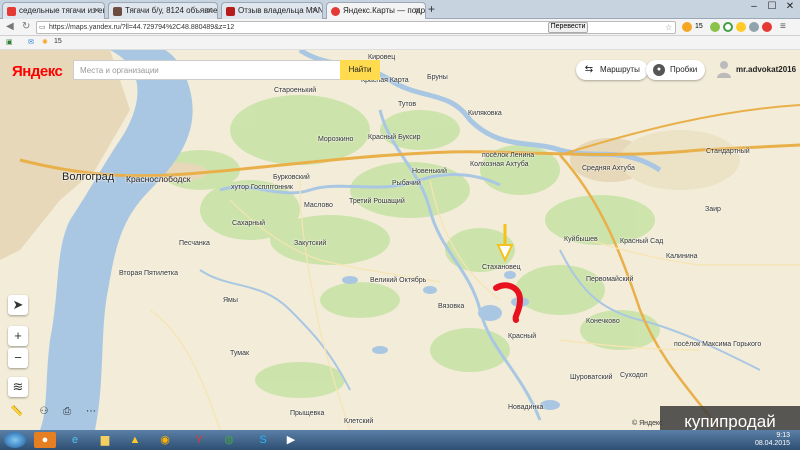 The height and width of the screenshot is (450, 800). Describe the element at coordinates (158, 179) in the screenshot. I see `map-label-krasnoslobodsk: Краснослободск` at that location.